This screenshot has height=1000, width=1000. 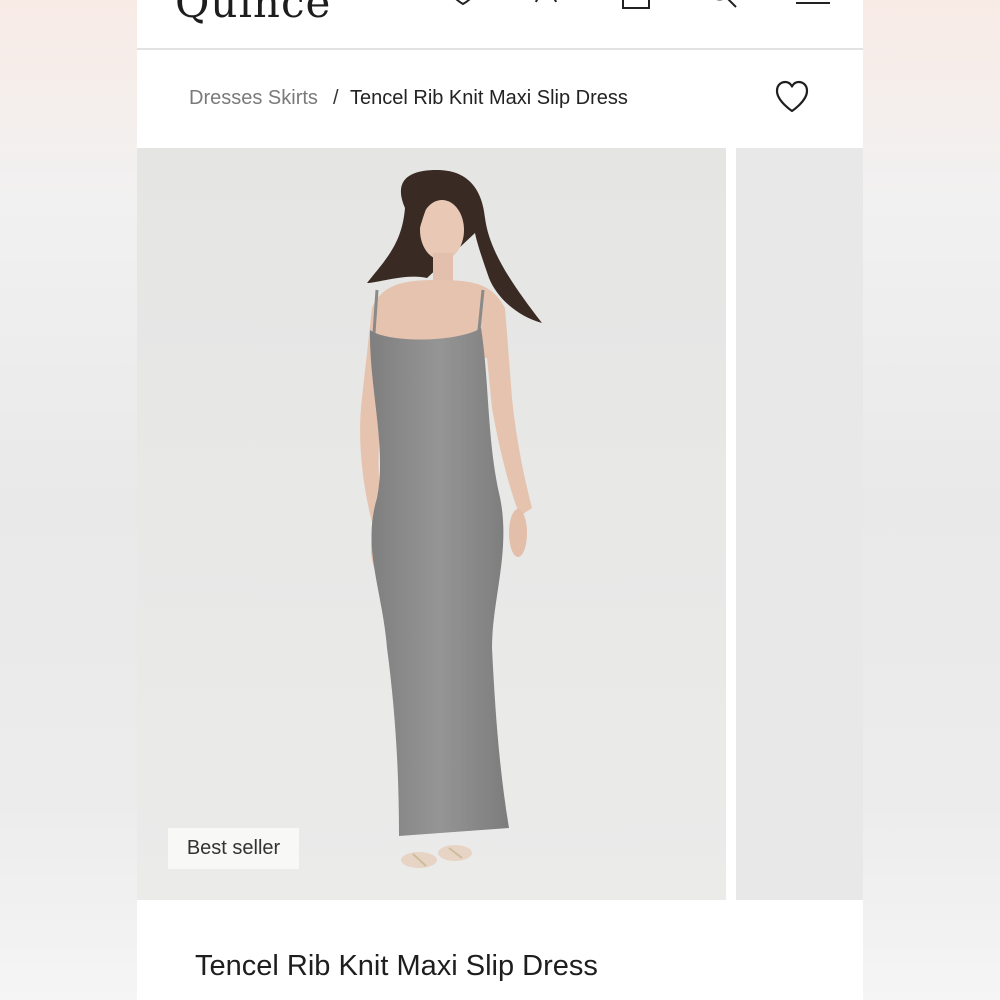 I want to click on left-backdrop, so click(x=68, y=500).